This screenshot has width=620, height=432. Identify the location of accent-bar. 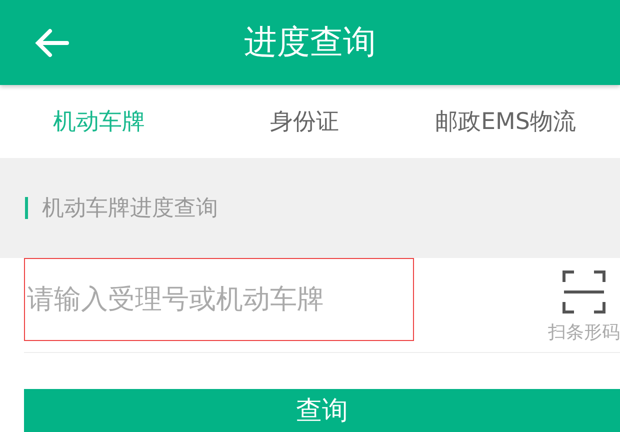
(26, 208).